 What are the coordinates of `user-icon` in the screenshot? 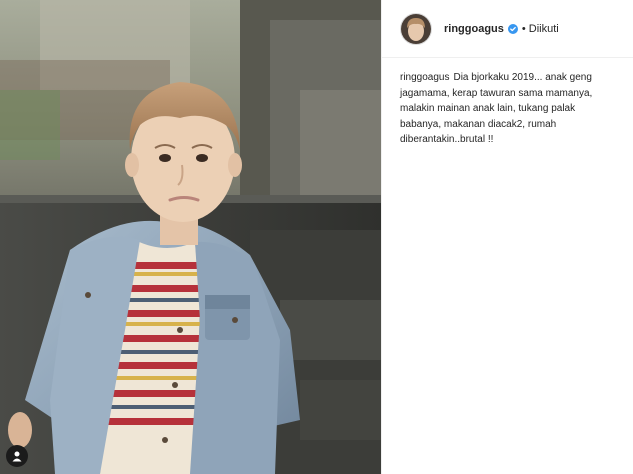 It's located at (17, 456).